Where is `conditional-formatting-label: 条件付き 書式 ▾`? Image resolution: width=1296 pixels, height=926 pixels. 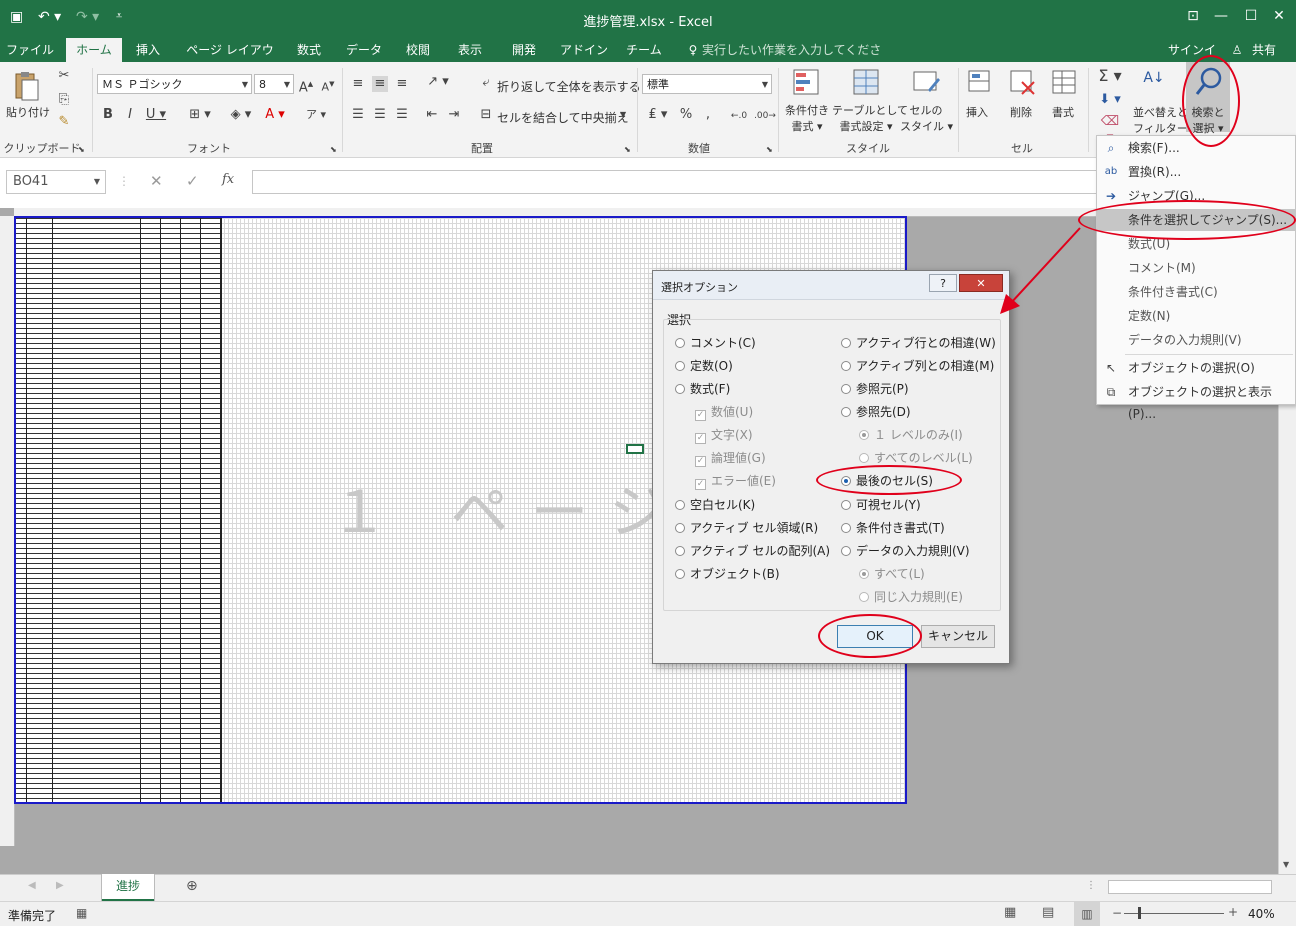 conditional-formatting-label: 条件付き 書式 ▾ is located at coordinates (807, 118).